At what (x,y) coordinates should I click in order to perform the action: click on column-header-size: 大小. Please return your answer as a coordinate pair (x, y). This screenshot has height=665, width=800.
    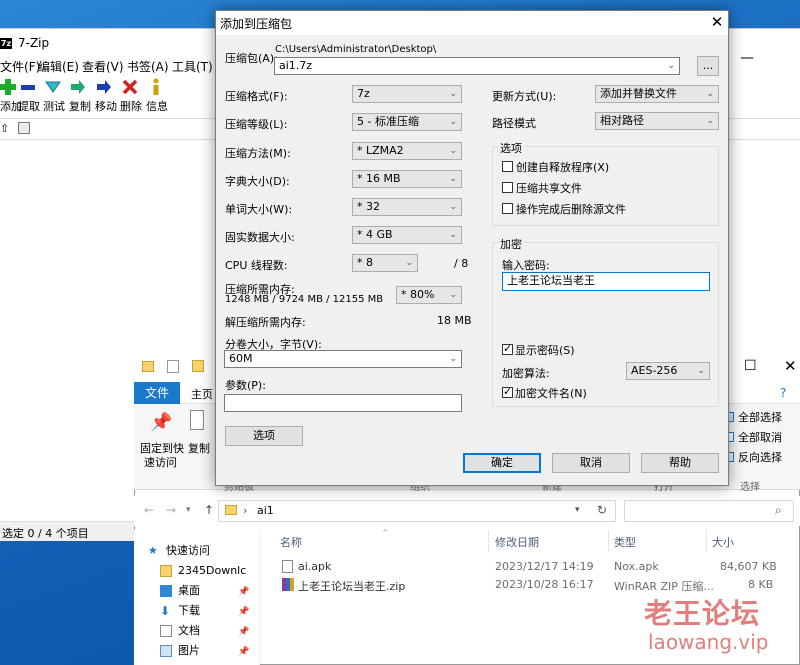
    Looking at the image, I should click on (723, 542).